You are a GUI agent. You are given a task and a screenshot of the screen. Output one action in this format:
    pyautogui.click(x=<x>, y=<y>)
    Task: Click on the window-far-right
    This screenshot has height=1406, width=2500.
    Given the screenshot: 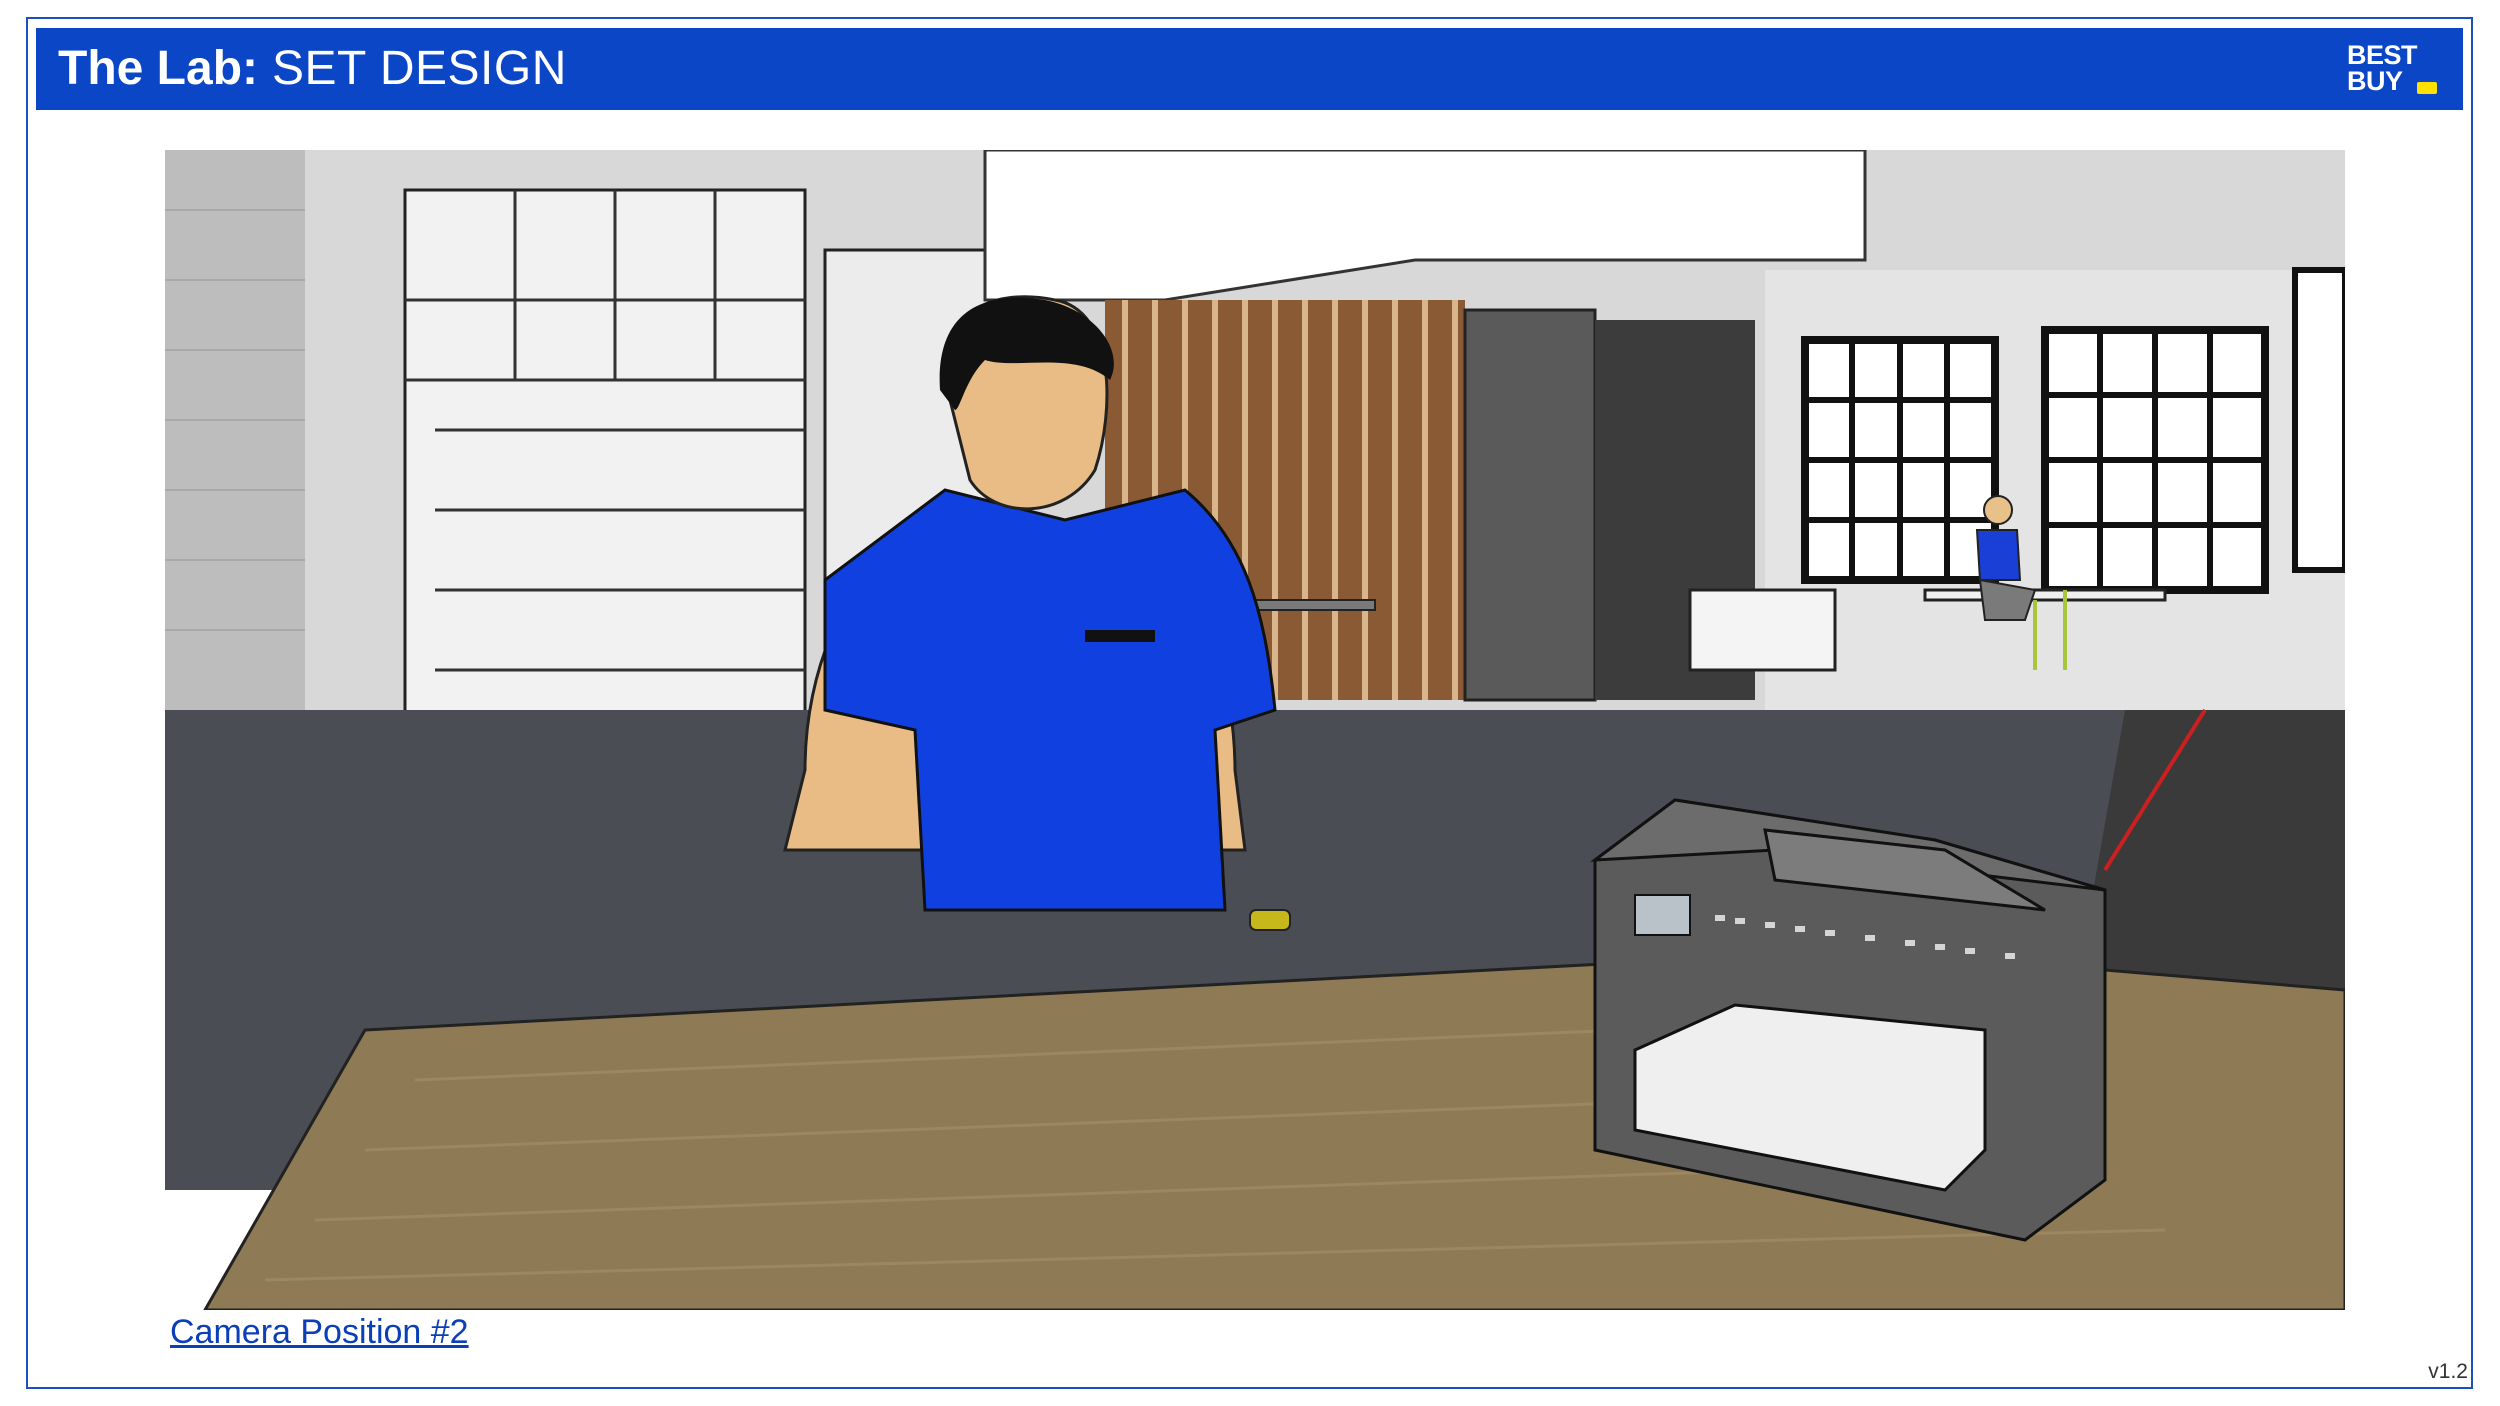 What is the action you would take?
    pyautogui.click(x=2318, y=420)
    